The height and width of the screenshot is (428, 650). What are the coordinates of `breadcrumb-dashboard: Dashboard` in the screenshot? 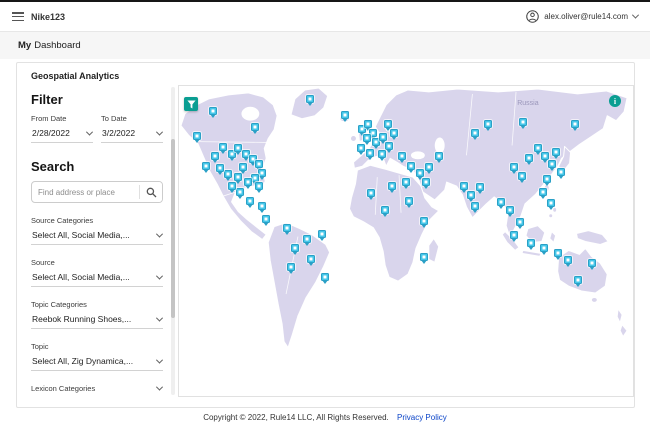 It's located at (57, 45).